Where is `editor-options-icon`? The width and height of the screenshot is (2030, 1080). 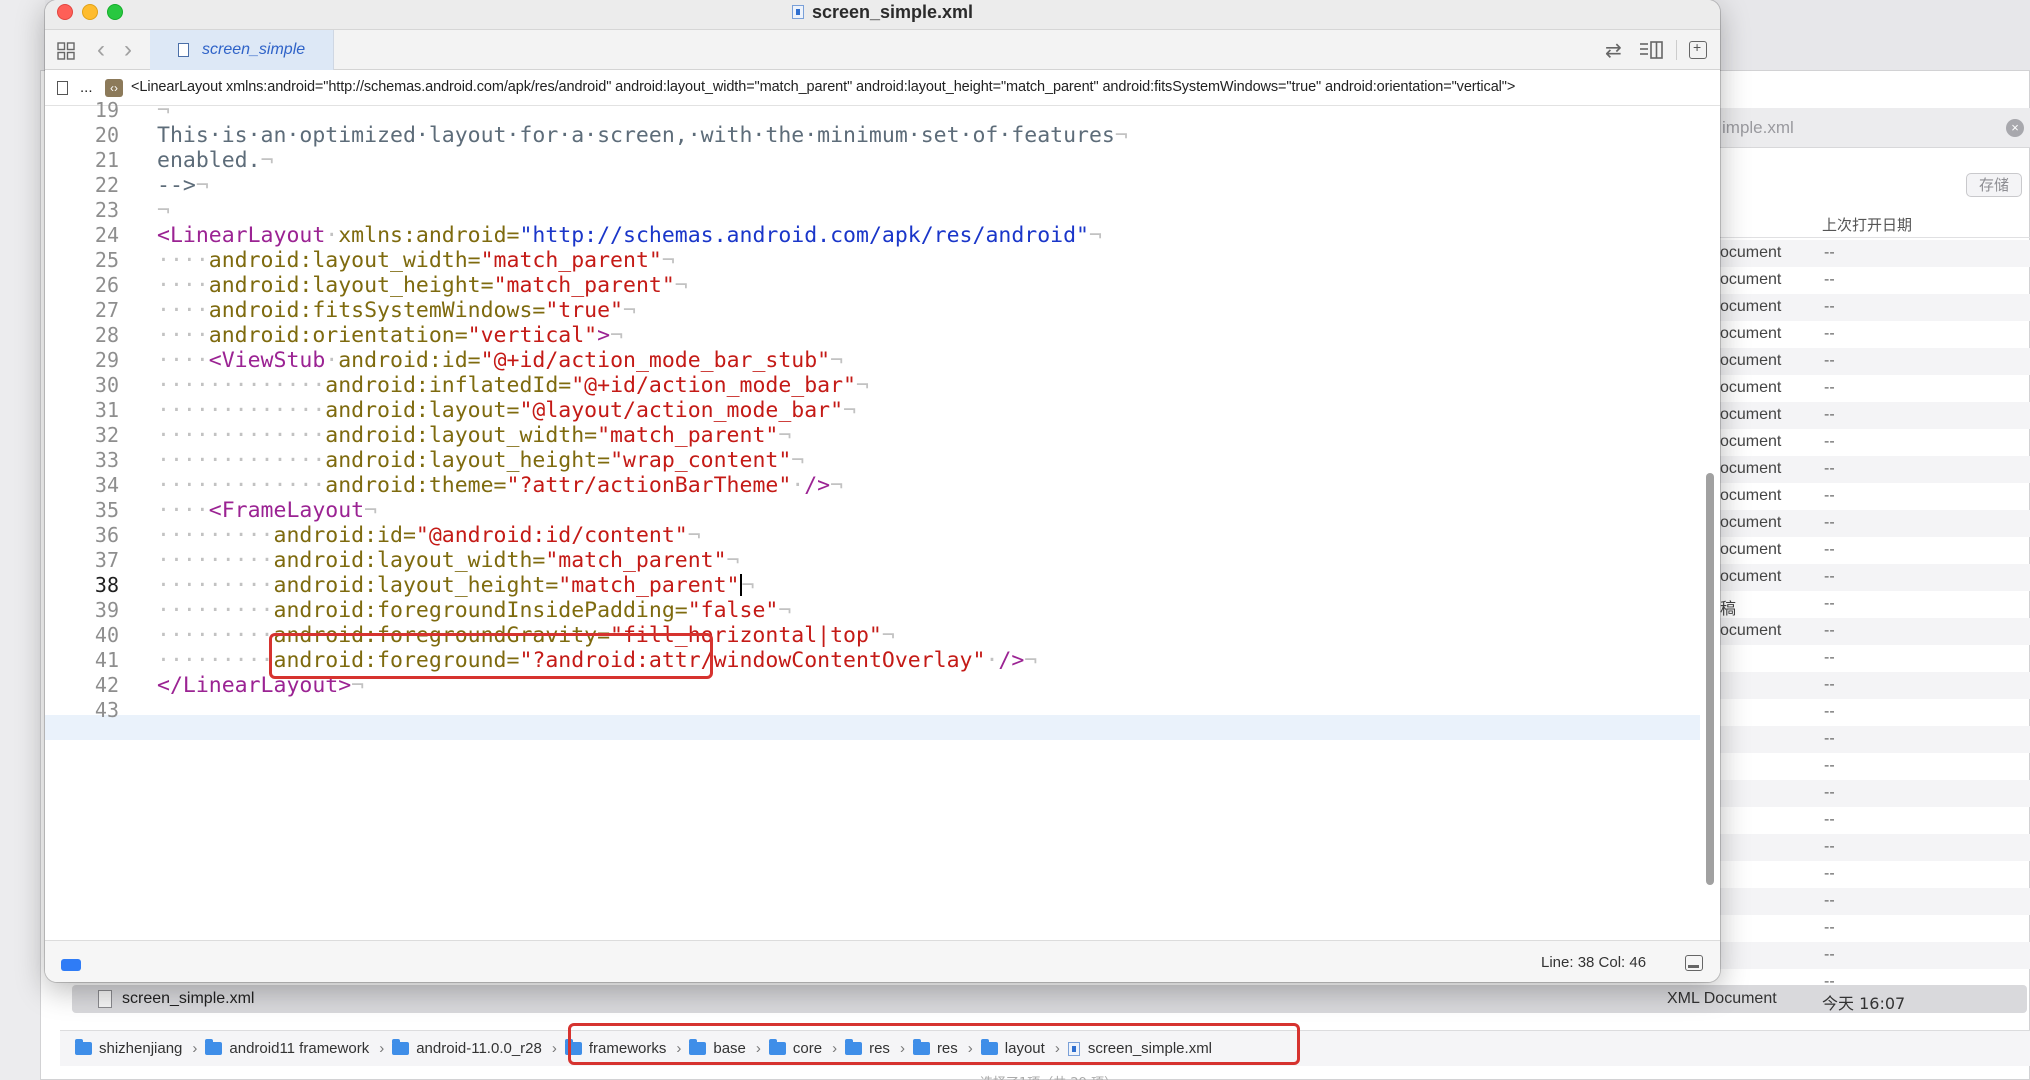 editor-options-icon is located at coordinates (1651, 50).